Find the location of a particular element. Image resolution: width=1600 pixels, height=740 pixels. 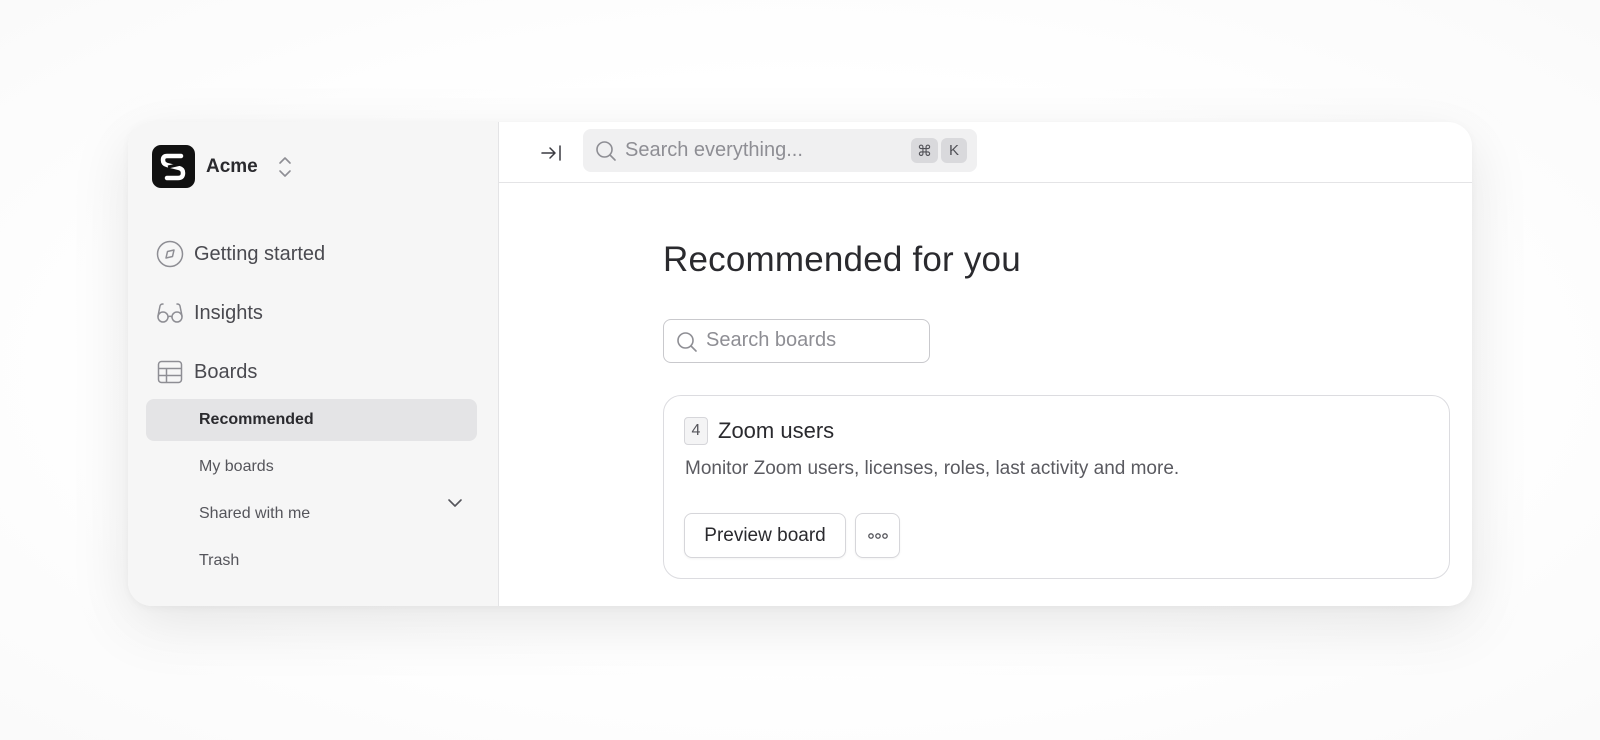

sidebar-subitem-label: Trash is located at coordinates (219, 560).